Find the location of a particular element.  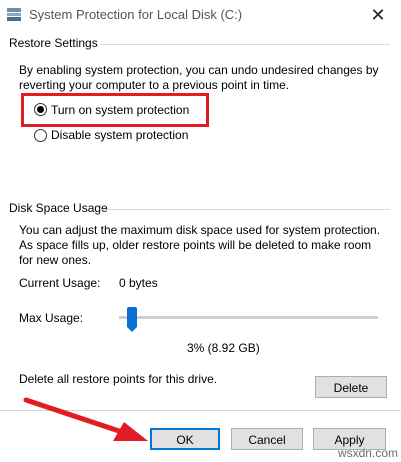

max-usage-label: Max Usage: is located at coordinates (51, 318).